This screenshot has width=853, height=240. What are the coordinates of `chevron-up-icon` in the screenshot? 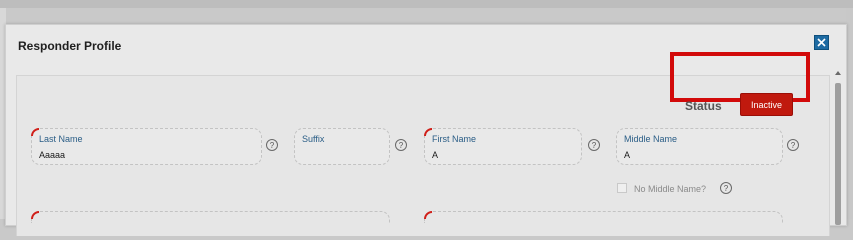 It's located at (838, 73).